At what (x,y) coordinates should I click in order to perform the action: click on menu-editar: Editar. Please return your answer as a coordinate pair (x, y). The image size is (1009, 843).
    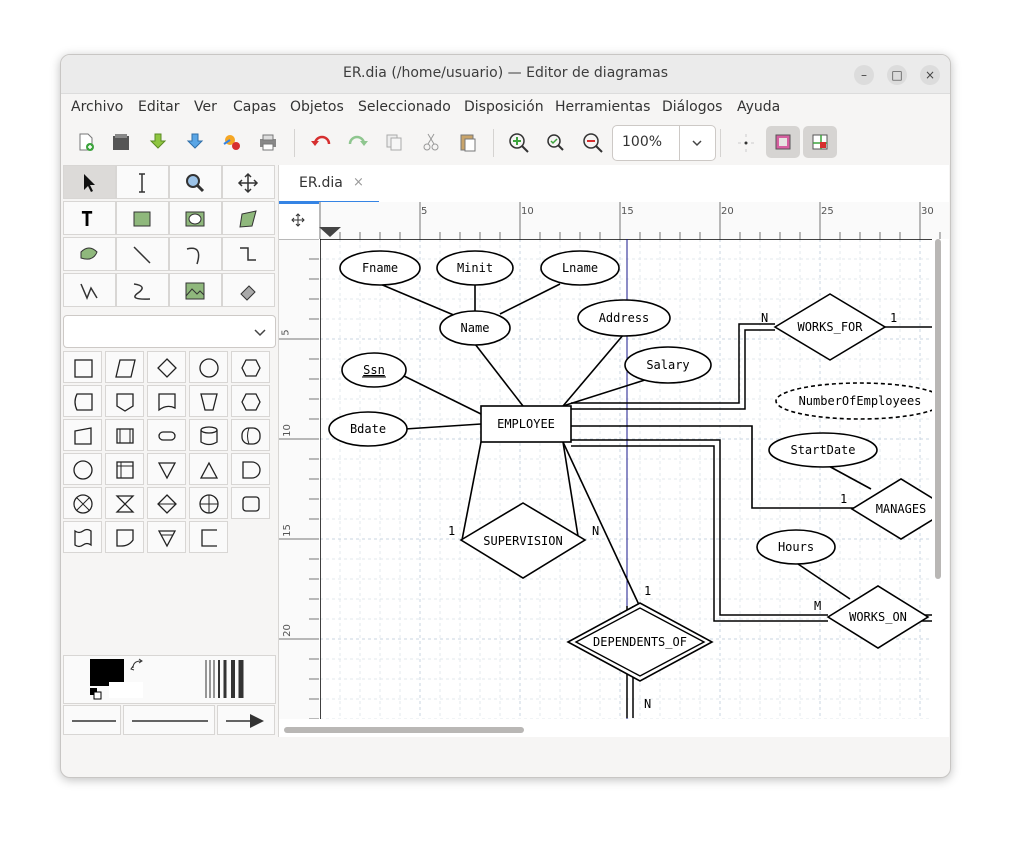
    Looking at the image, I should click on (158, 107).